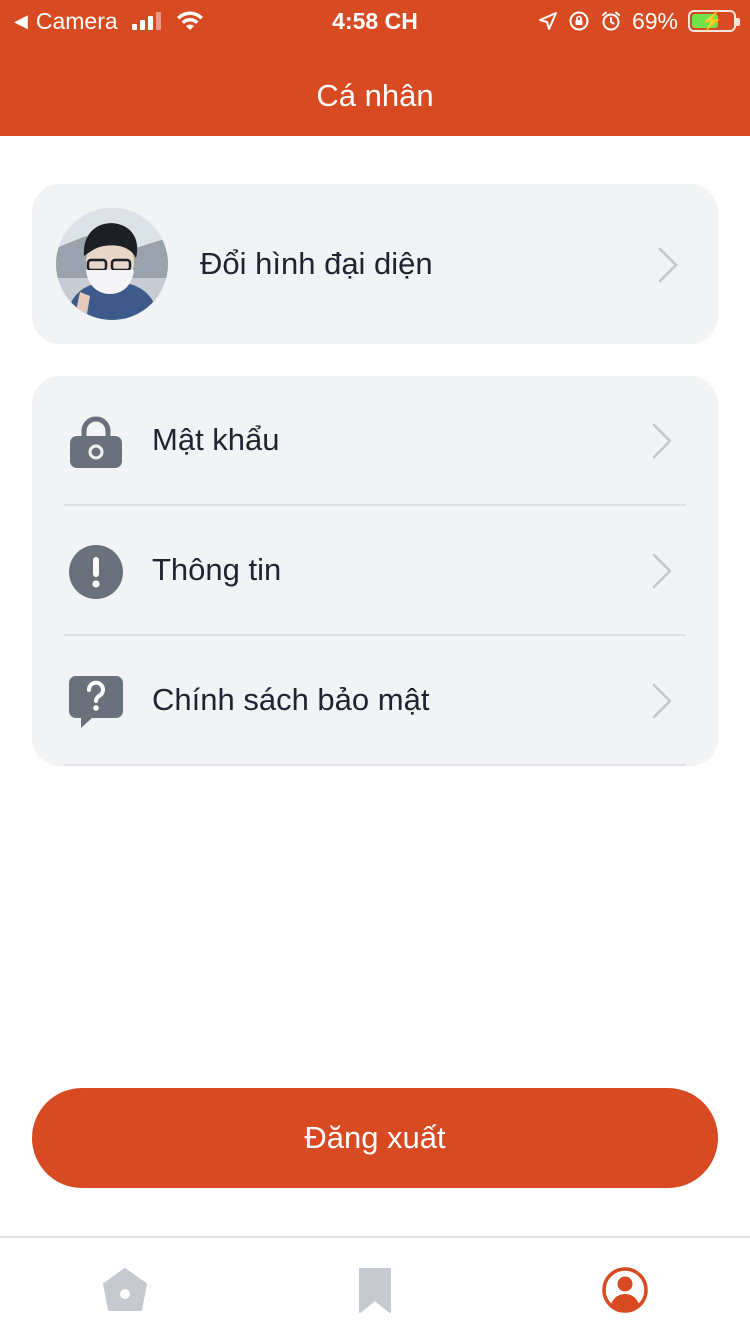 The image size is (750, 1334). What do you see at coordinates (375, 95) in the screenshot?
I see `page-title: Cá nhân` at bounding box center [375, 95].